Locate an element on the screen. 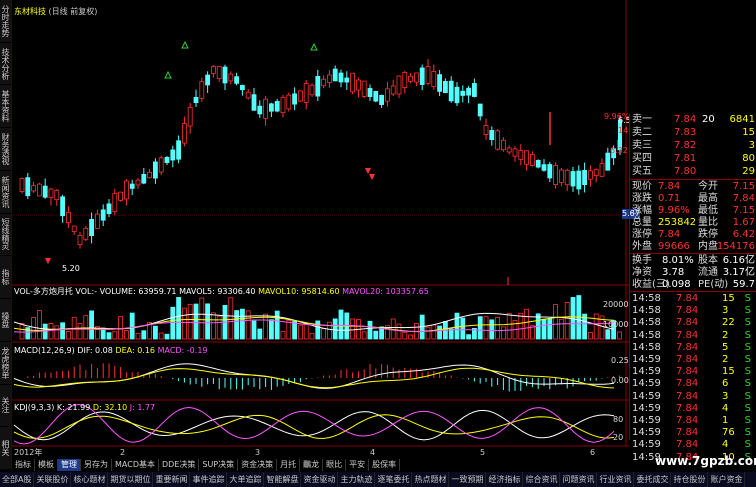 Image resolution: width=756 pixels, height=487 pixels. low-price-label: 5.20 is located at coordinates (71, 268).